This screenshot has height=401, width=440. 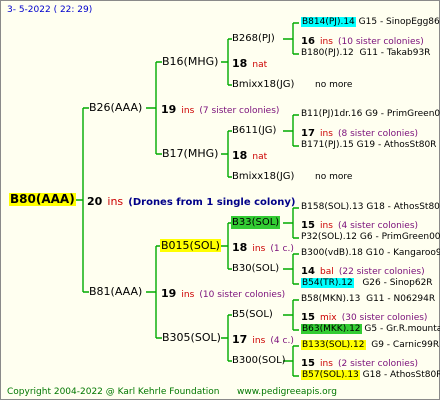 I want to click on gen2-tag-0: nat, so click(x=260, y=65).